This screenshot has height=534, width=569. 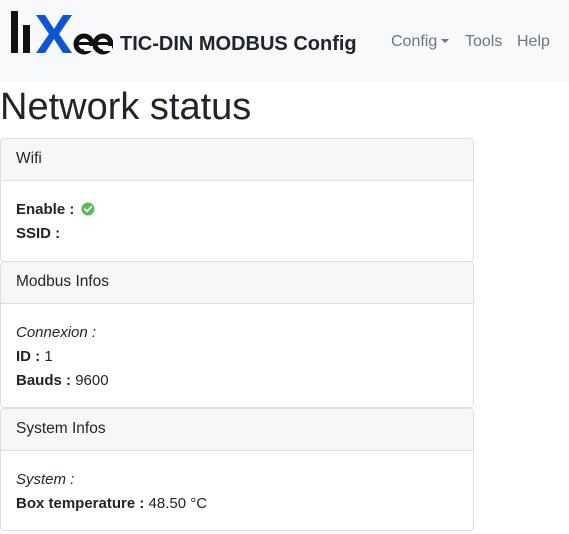 What do you see at coordinates (45, 209) in the screenshot?
I see `wifi-enable-label: Enable :` at bounding box center [45, 209].